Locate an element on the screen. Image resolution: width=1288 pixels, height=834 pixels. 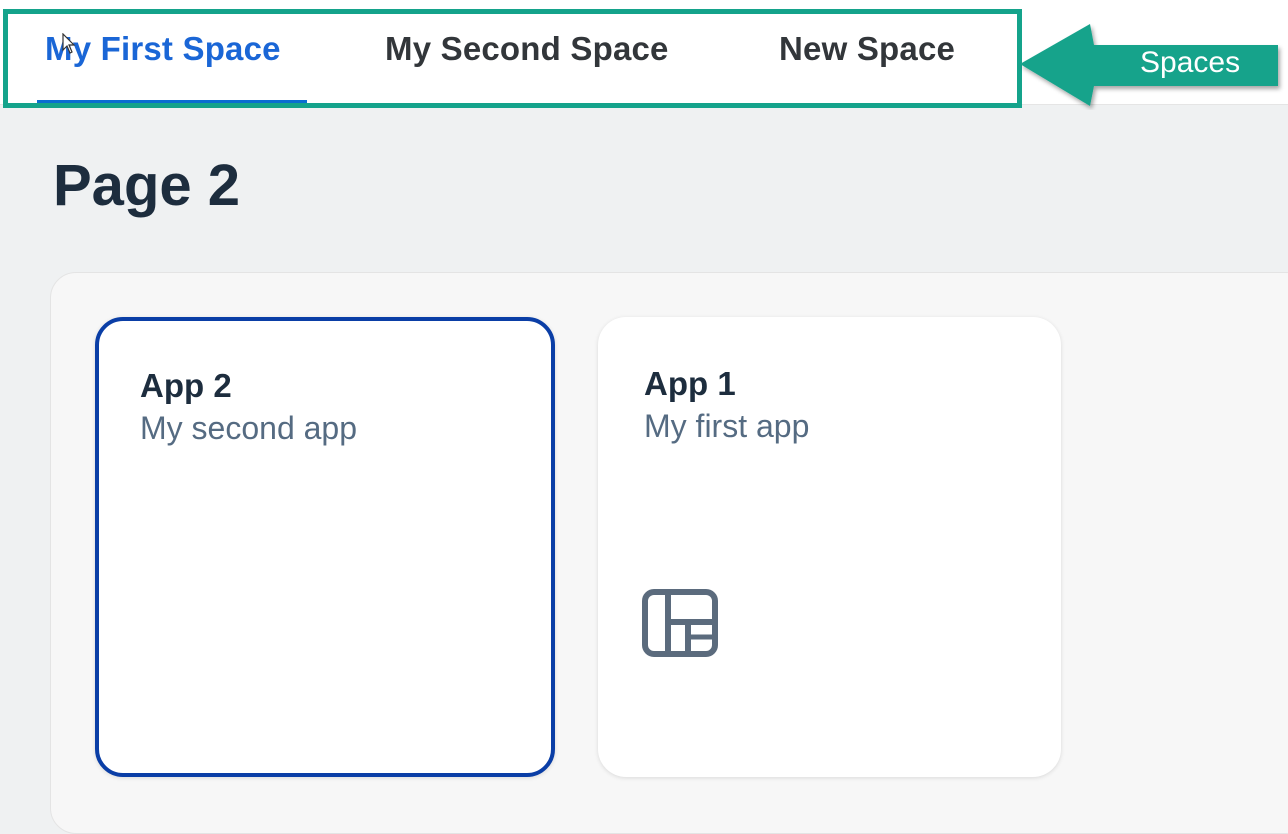
tile-title: App 1 is located at coordinates (690, 383).